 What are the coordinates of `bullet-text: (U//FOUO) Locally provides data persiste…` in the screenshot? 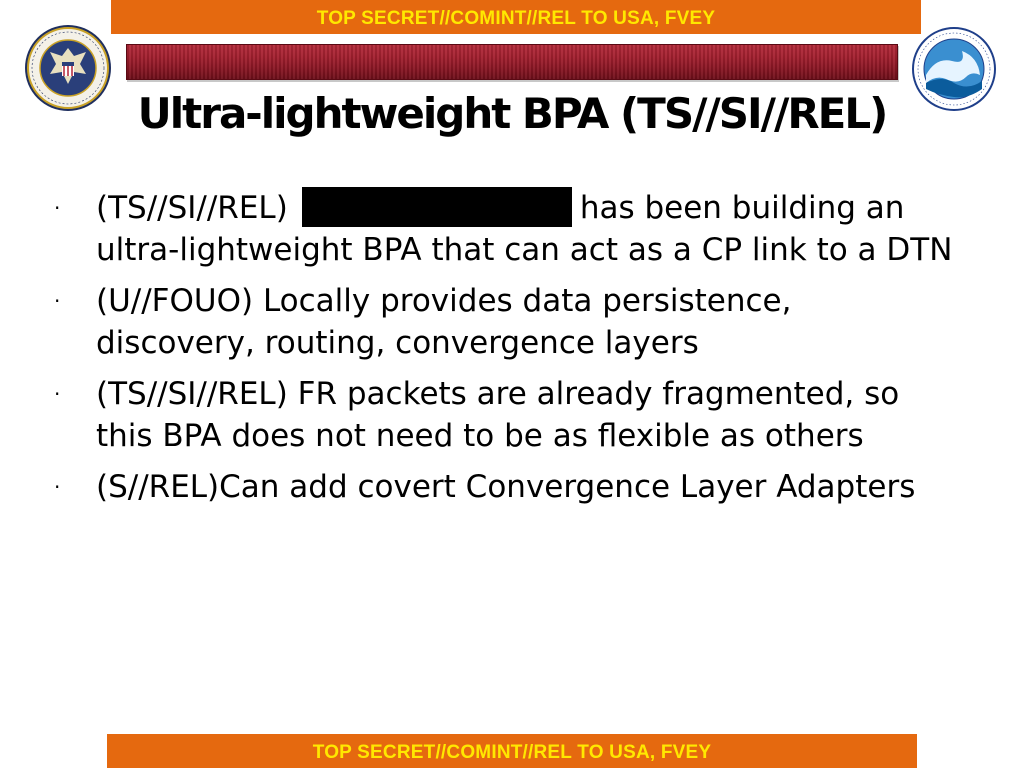 It's located at (444, 322).